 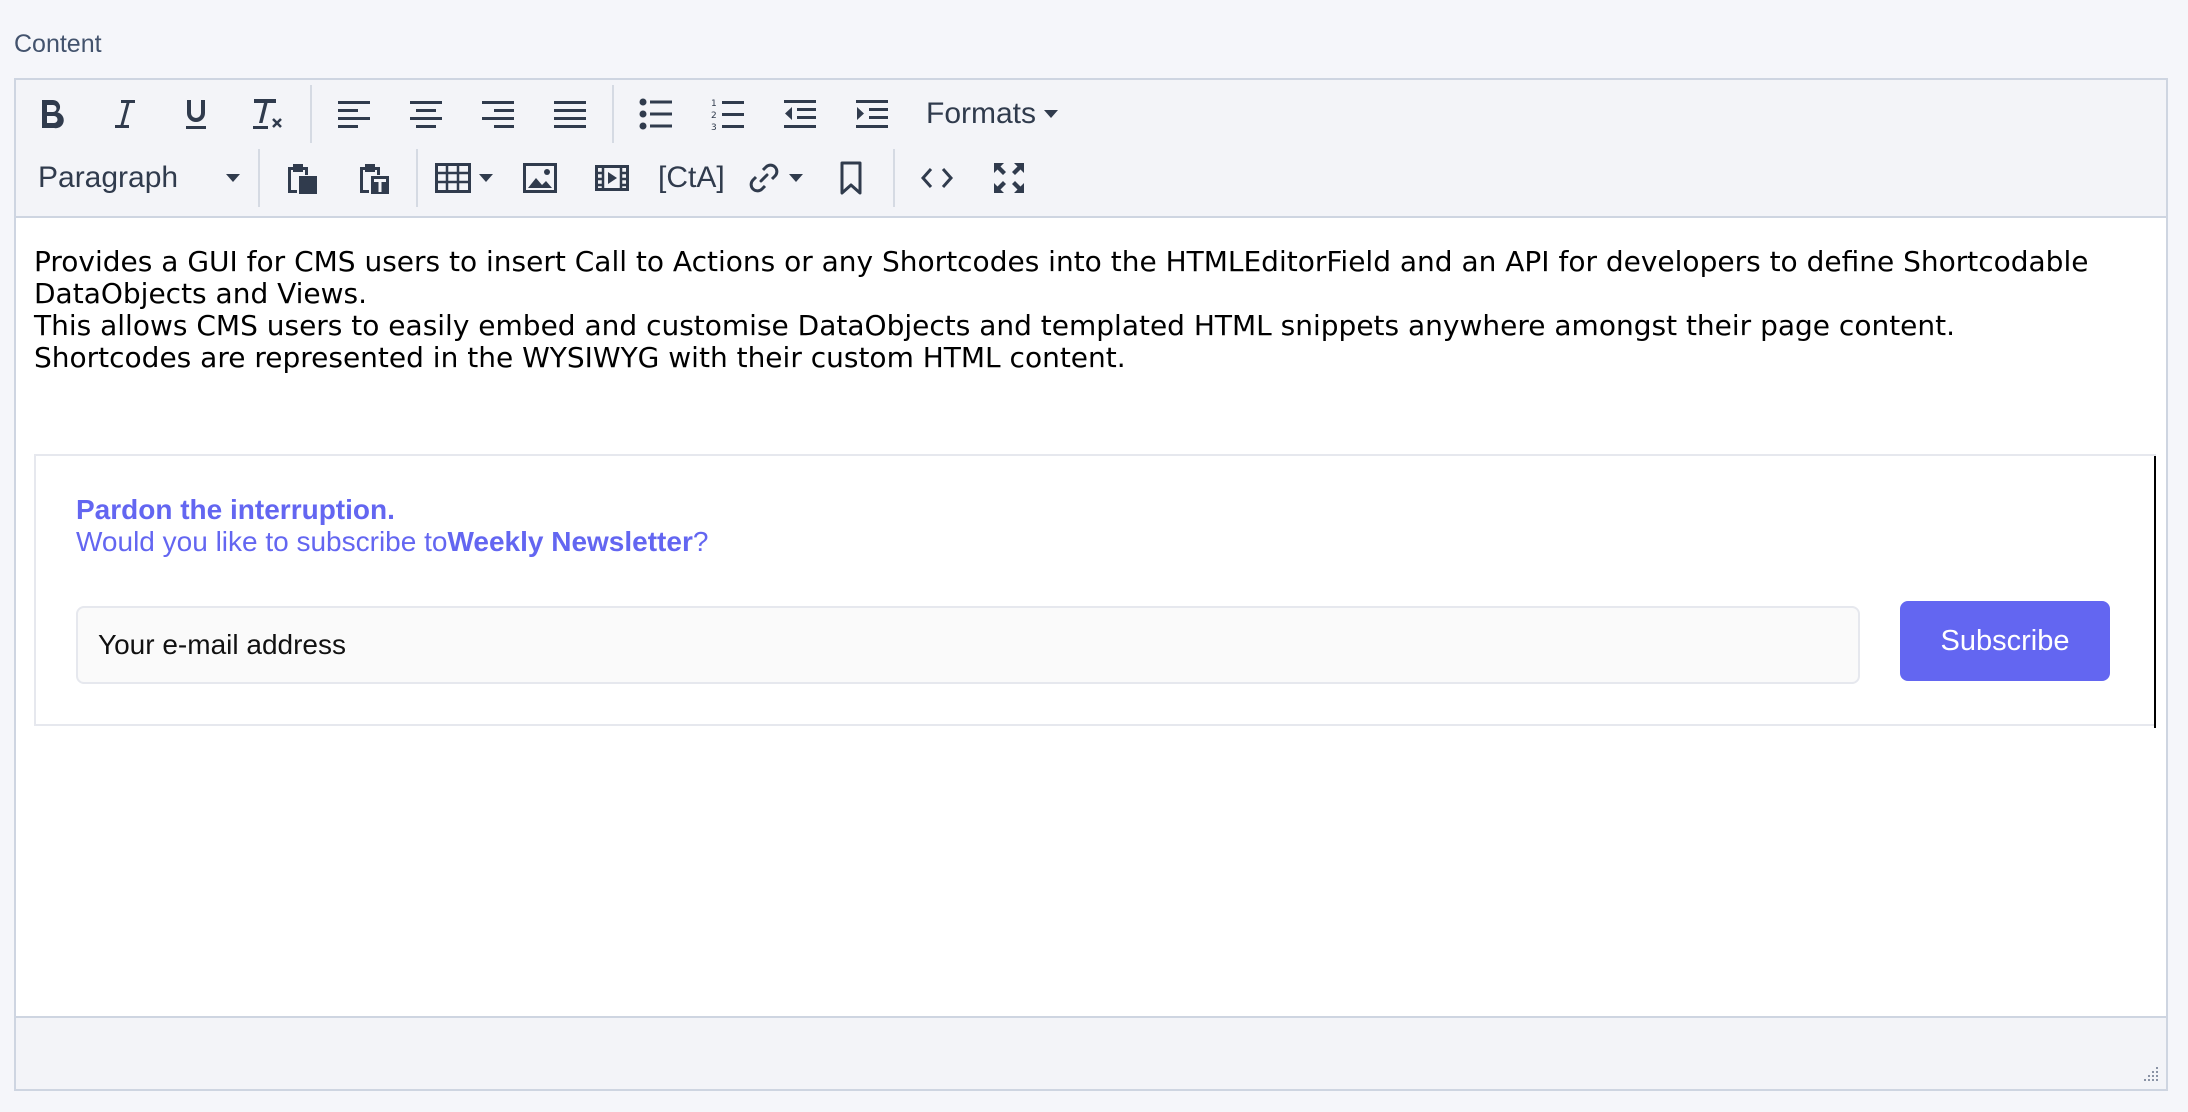 I want to click on align-center-icon, so click(x=426, y=114).